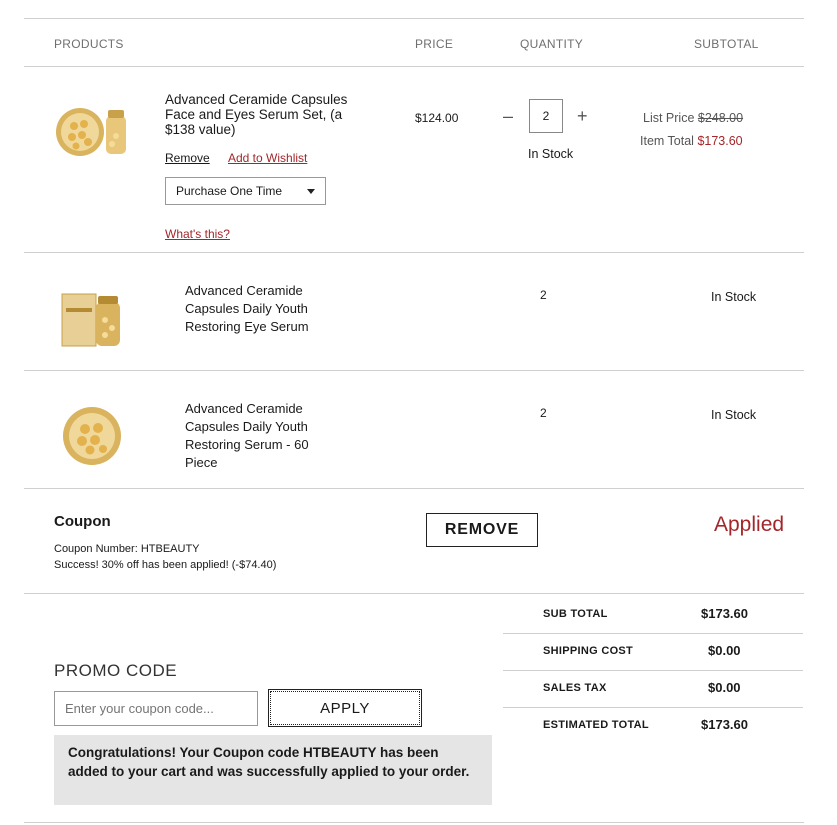 This screenshot has width=837, height=825. Describe the element at coordinates (667, 141) in the screenshot. I see `item-total-label: Item Total` at that location.